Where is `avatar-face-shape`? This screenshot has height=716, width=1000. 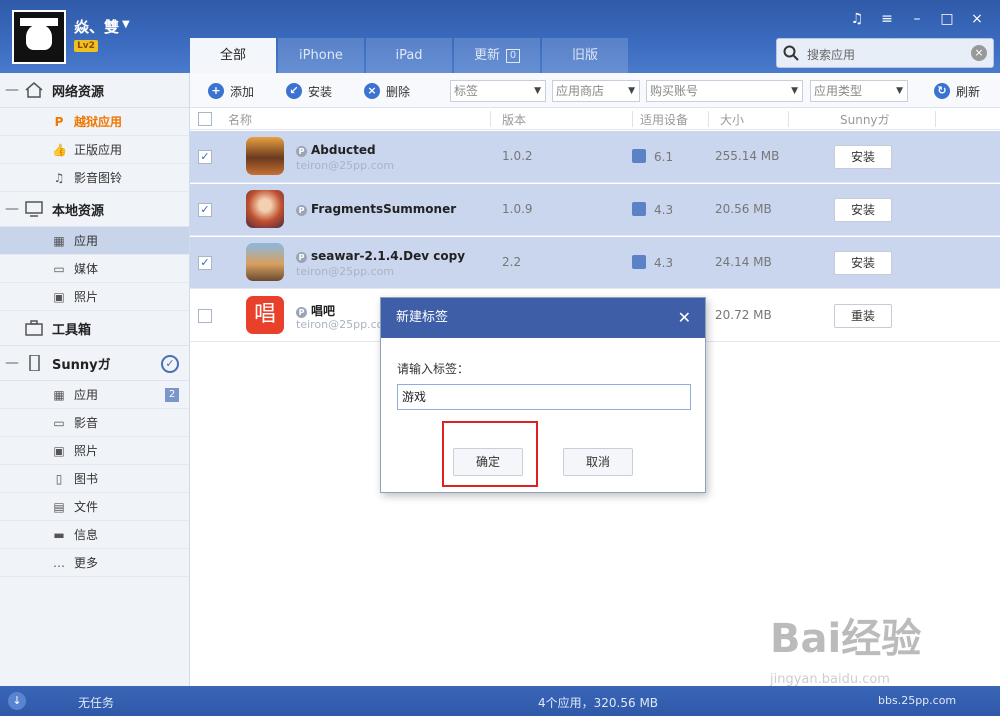
avatar-face-shape is located at coordinates (39, 37).